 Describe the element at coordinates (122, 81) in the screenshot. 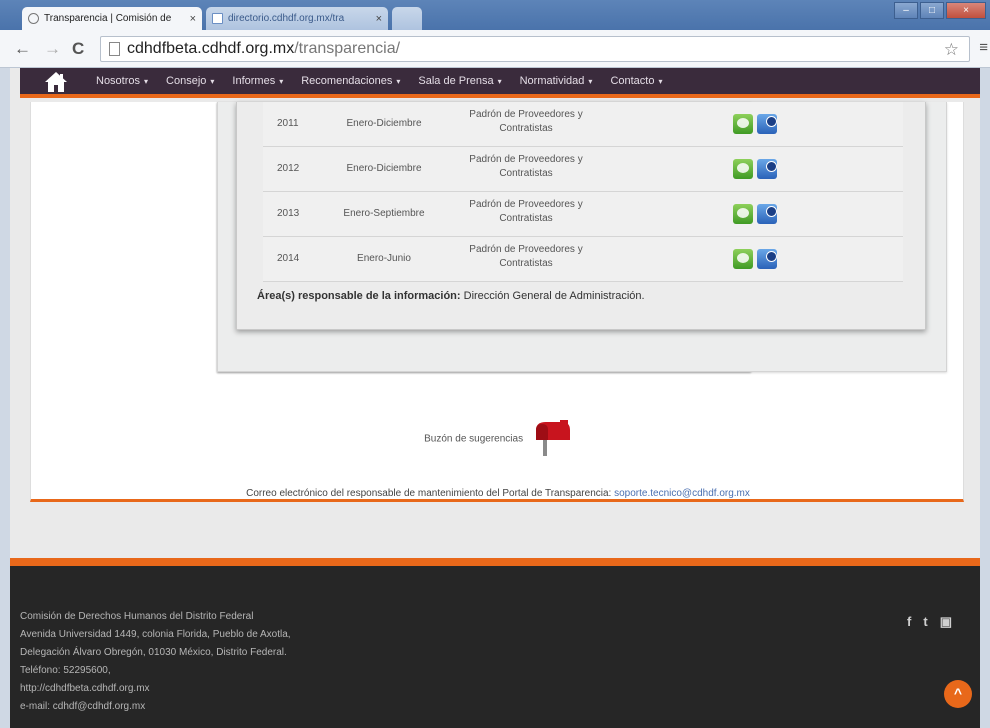

I see `nav-item-nosotros: Nosotros ▾` at that location.